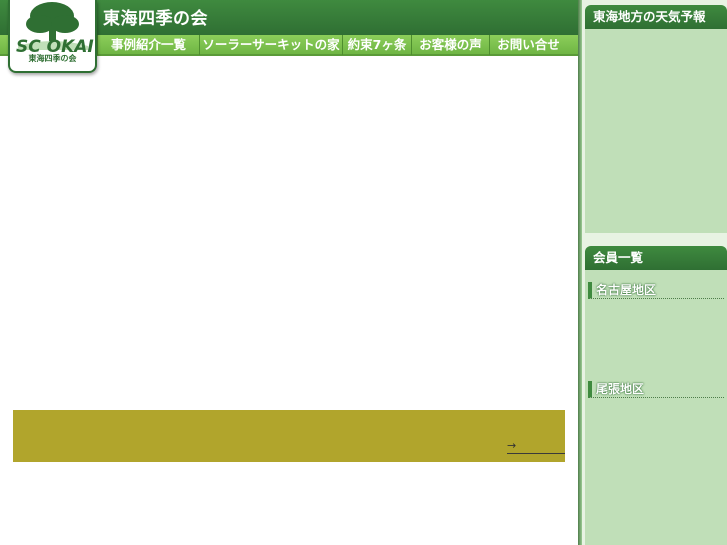 The height and width of the screenshot is (545, 727). I want to click on weather-panel: 東海地方の天気予報, so click(656, 119).